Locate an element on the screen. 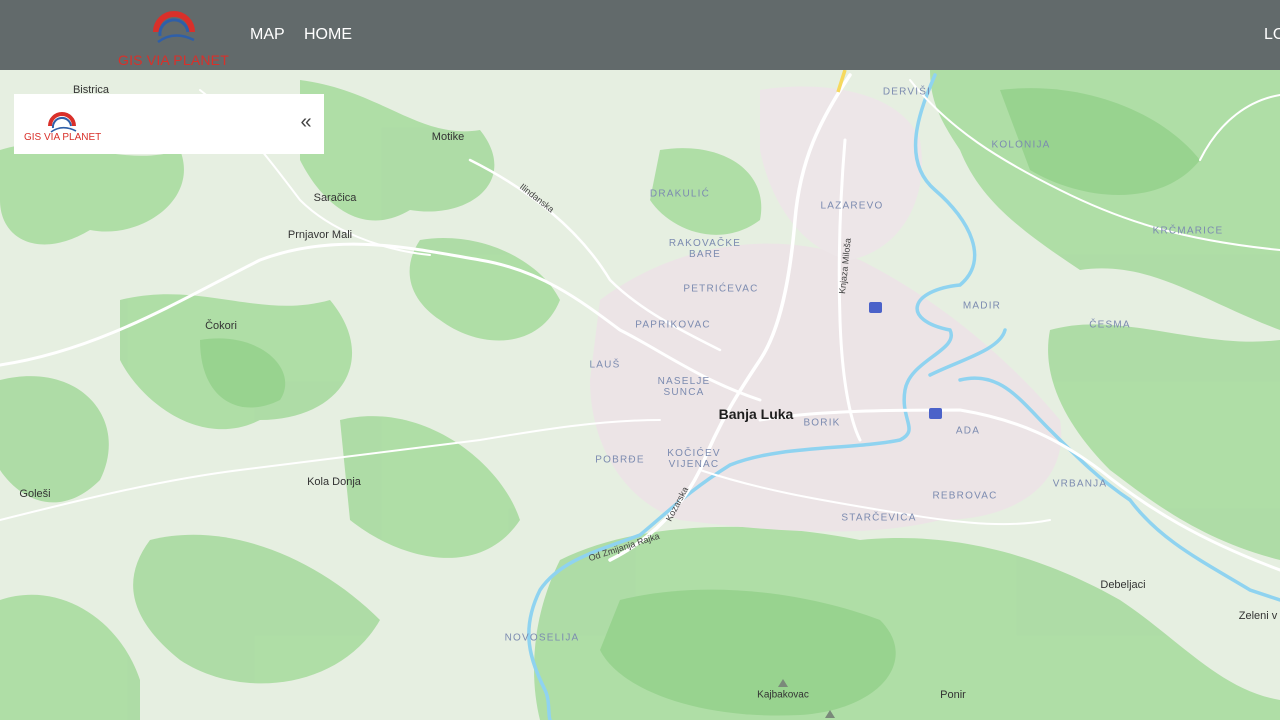 The height and width of the screenshot is (720, 1280). place-prnjavor-mali: Prnjavor Mali is located at coordinates (320, 235).